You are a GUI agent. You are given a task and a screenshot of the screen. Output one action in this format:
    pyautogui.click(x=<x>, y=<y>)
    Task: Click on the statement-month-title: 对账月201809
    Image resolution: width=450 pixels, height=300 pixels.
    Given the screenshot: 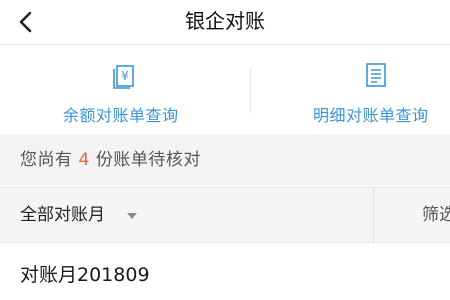 What is the action you would take?
    pyautogui.click(x=85, y=275)
    